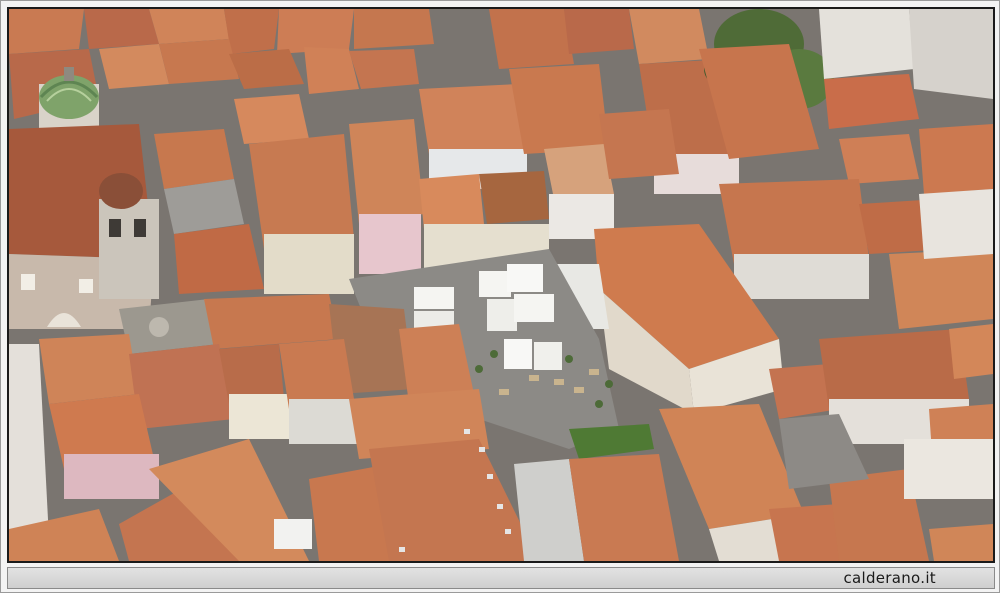 The width and height of the screenshot is (1000, 593). What do you see at coordinates (501, 578) in the screenshot?
I see `caption-bar: calderano.it` at bounding box center [501, 578].